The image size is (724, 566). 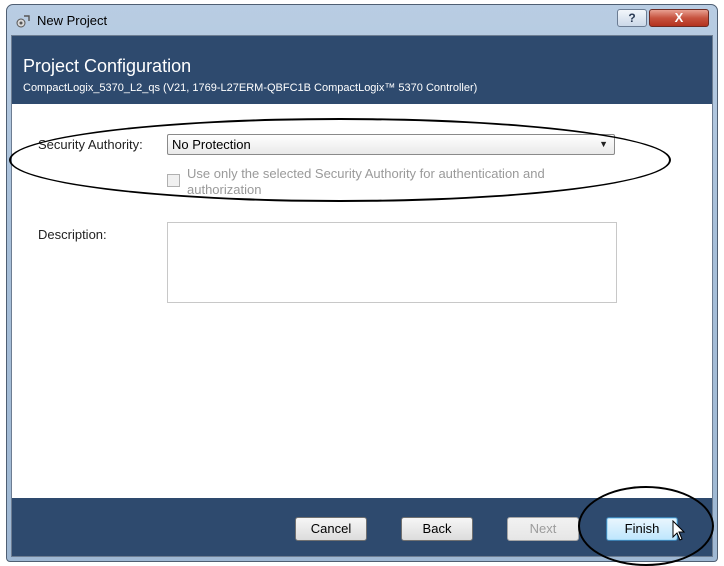 What do you see at coordinates (90, 144) in the screenshot?
I see `security-authority-label: Security Authority:` at bounding box center [90, 144].